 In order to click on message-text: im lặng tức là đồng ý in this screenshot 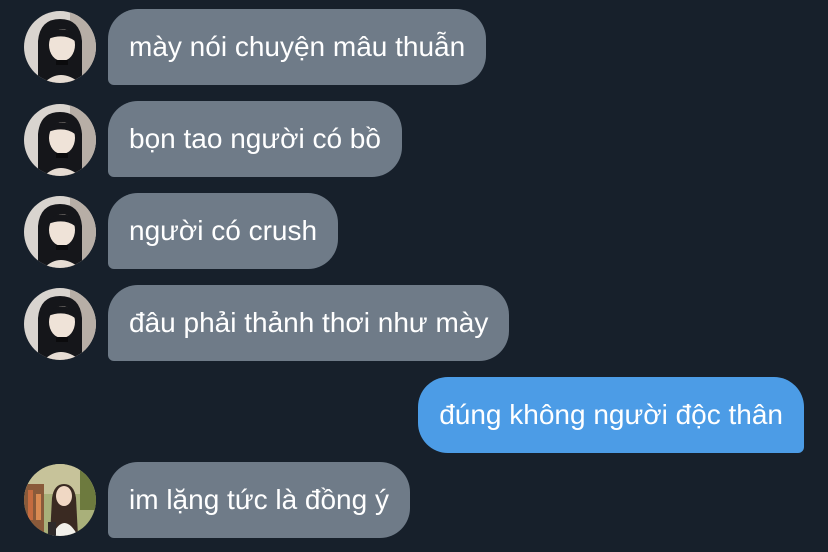, I will do `click(259, 499)`.